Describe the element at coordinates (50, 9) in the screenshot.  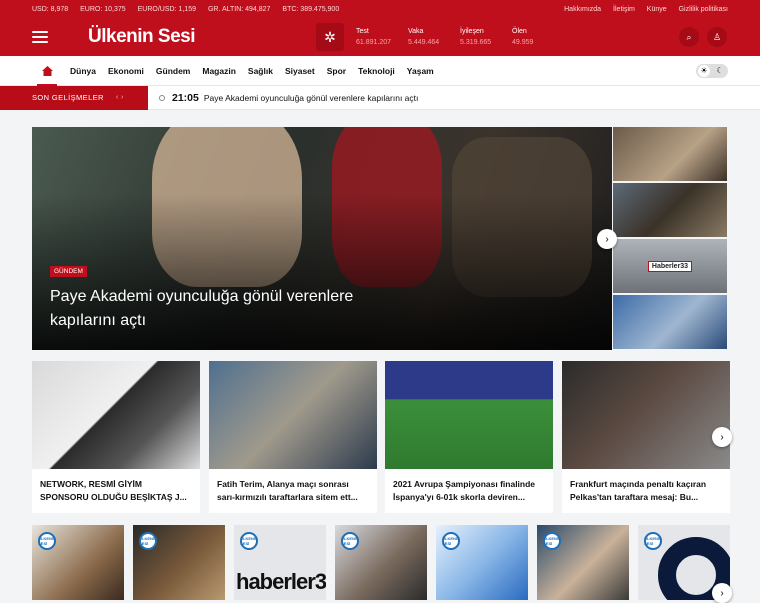
I see `usd-rate: USD: 8,978` at that location.